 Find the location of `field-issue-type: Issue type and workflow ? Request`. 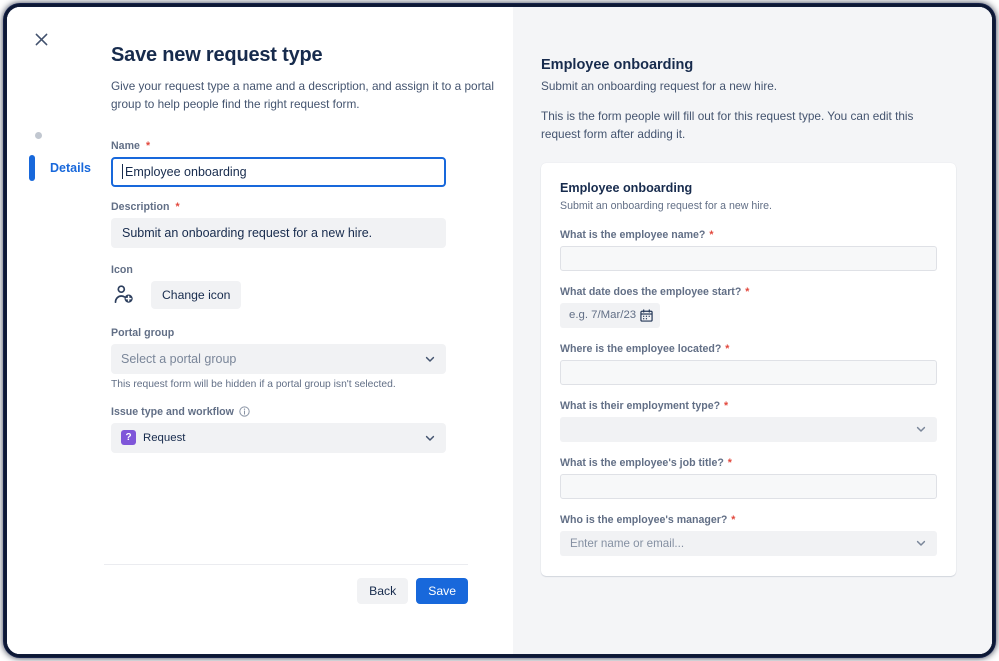

field-issue-type: Issue type and workflow ? Request is located at coordinates (291, 429).